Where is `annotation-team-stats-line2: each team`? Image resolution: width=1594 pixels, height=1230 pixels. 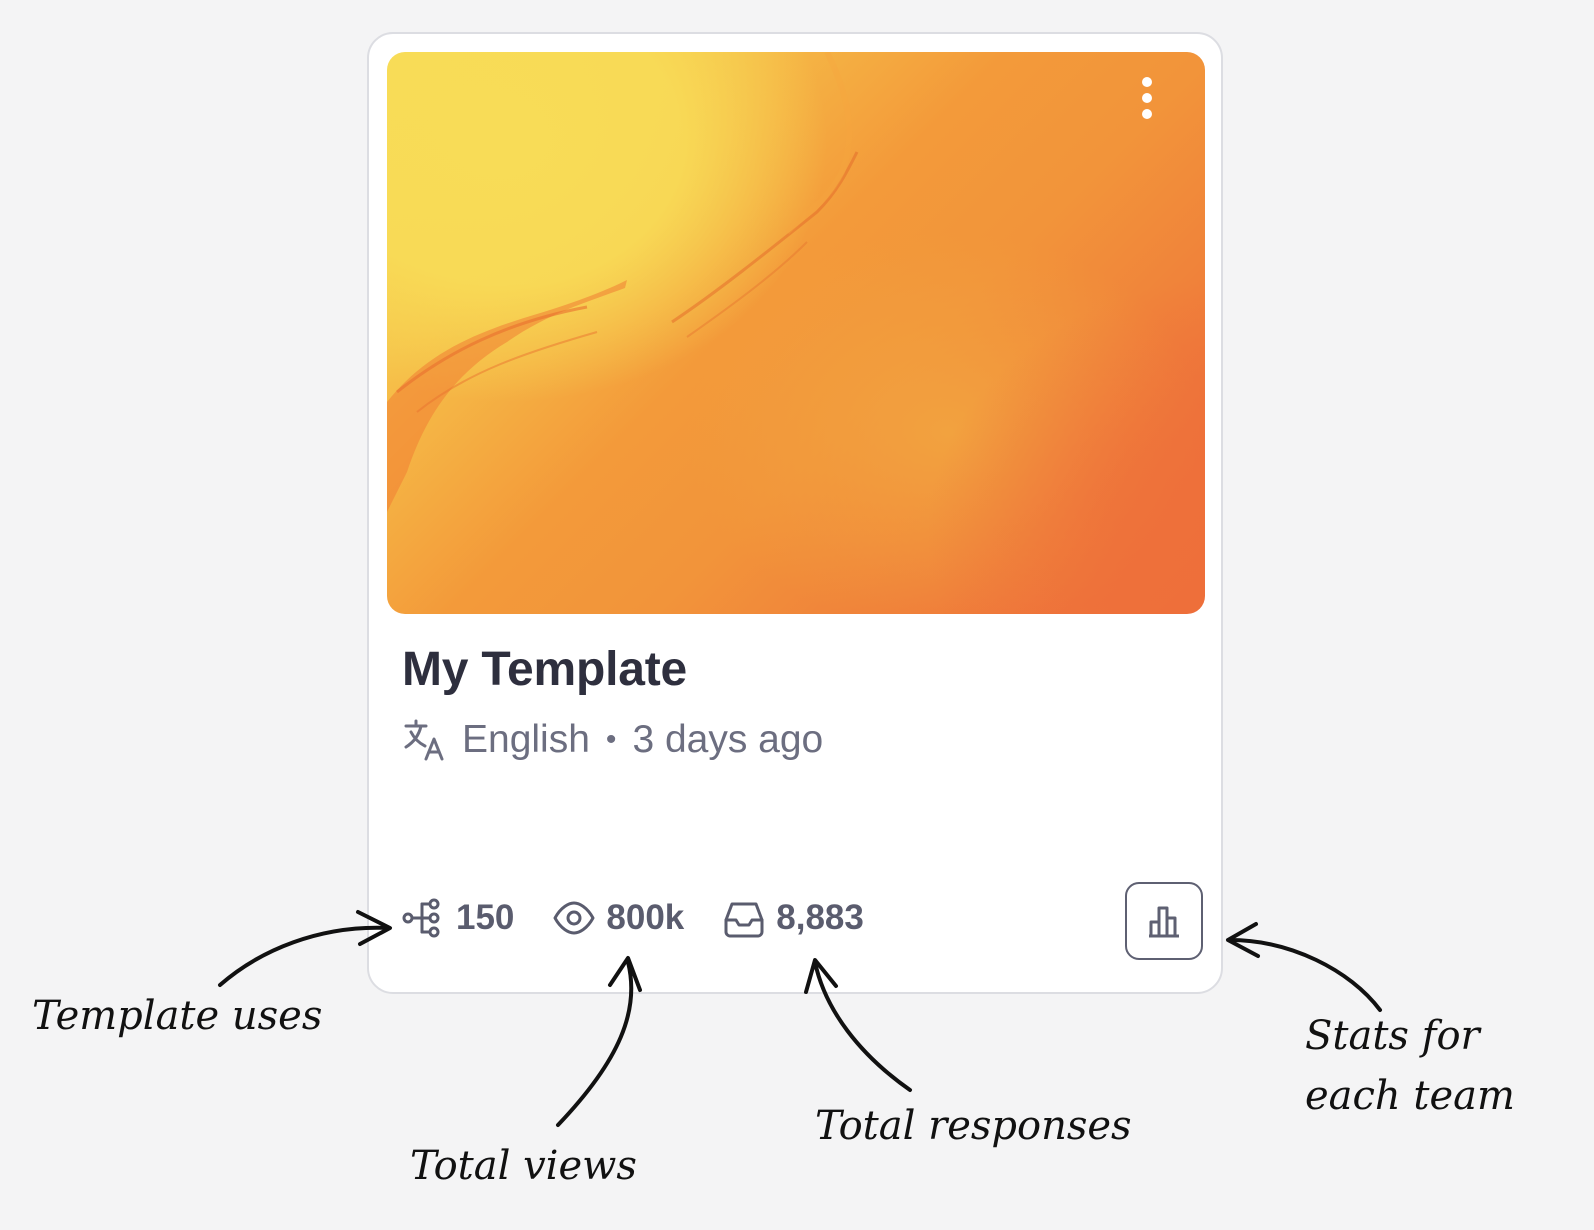
annotation-team-stats-line2: each team is located at coordinates (1410, 1096).